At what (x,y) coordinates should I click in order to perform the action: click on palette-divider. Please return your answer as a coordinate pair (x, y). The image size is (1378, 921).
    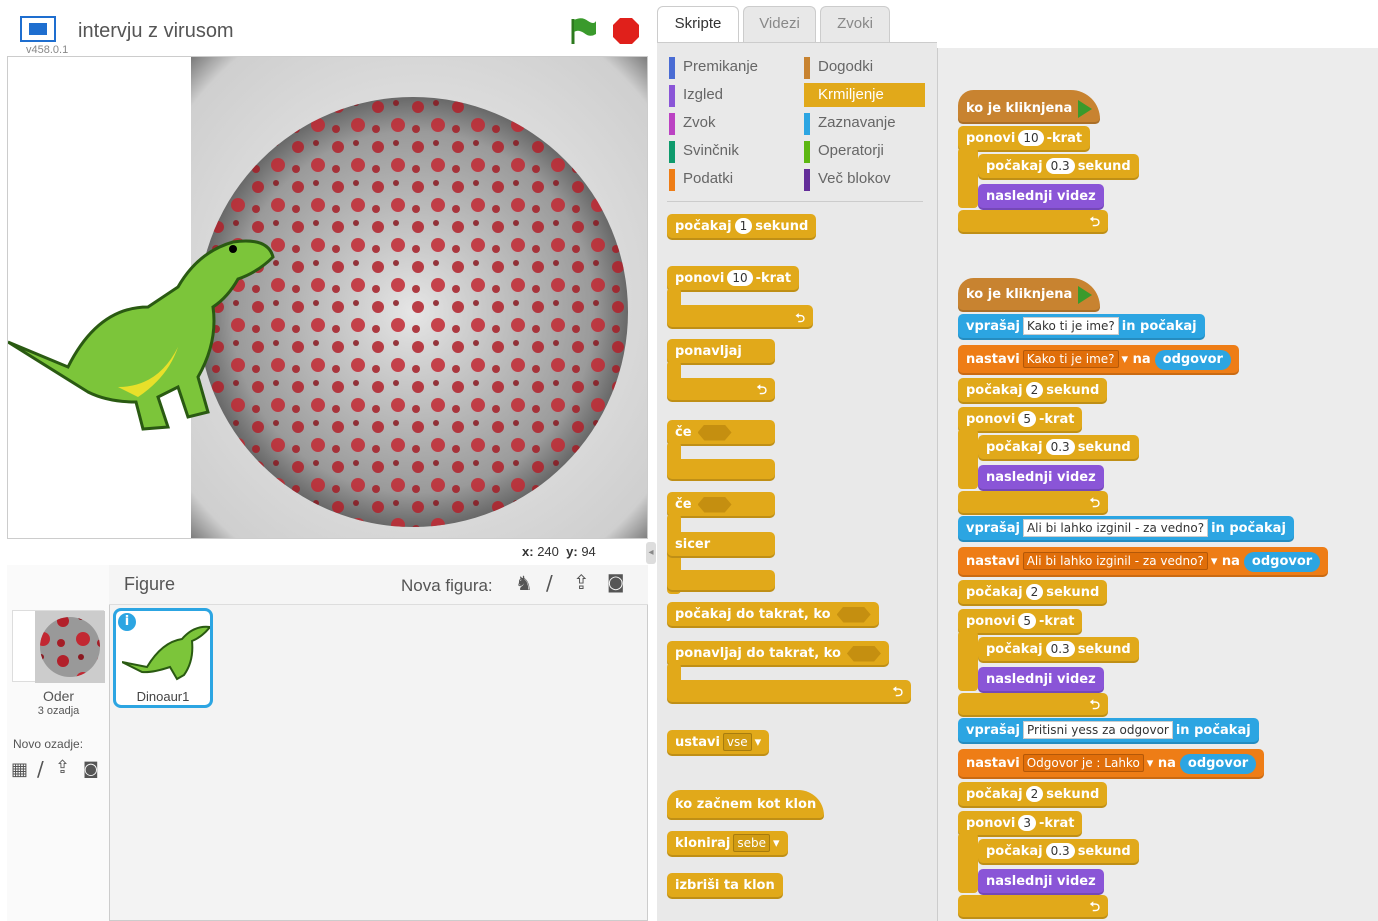
    Looking at the image, I should click on (795, 201).